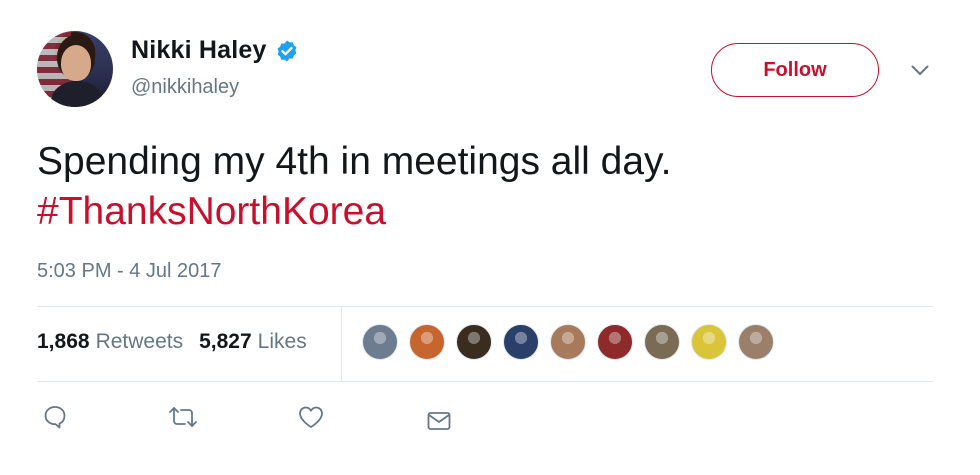 This screenshot has height=475, width=980. Describe the element at coordinates (920, 70) in the screenshot. I see `chevron-down-icon` at that location.